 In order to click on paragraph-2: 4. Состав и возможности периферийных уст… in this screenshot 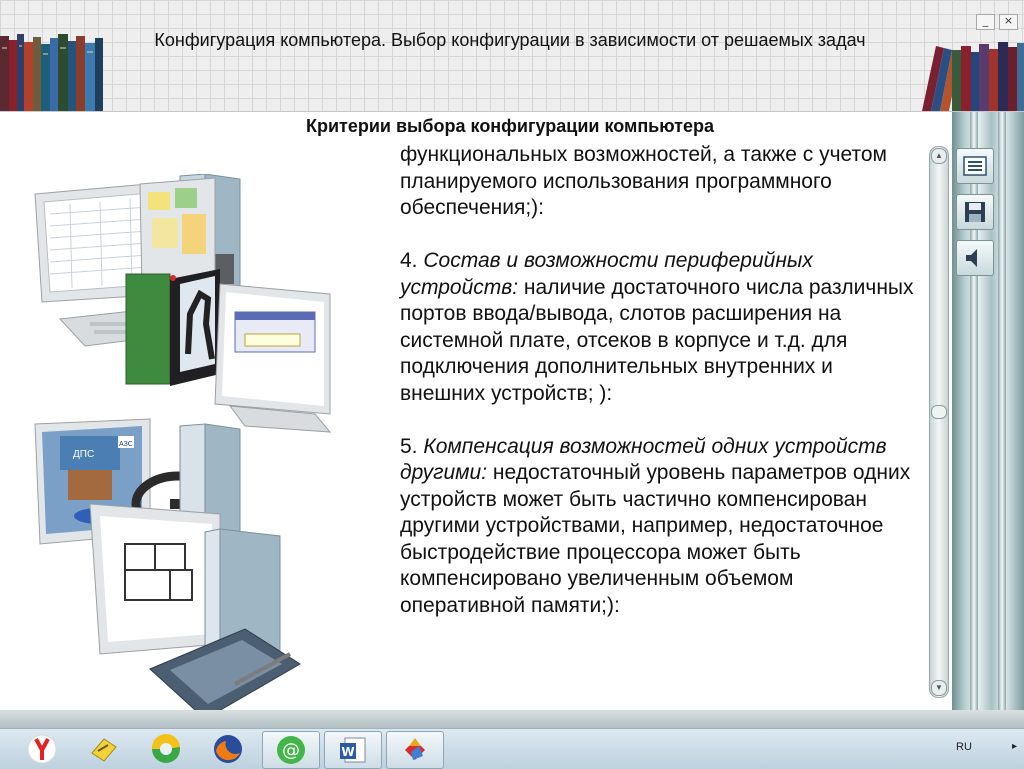, I will do `click(660, 327)`.